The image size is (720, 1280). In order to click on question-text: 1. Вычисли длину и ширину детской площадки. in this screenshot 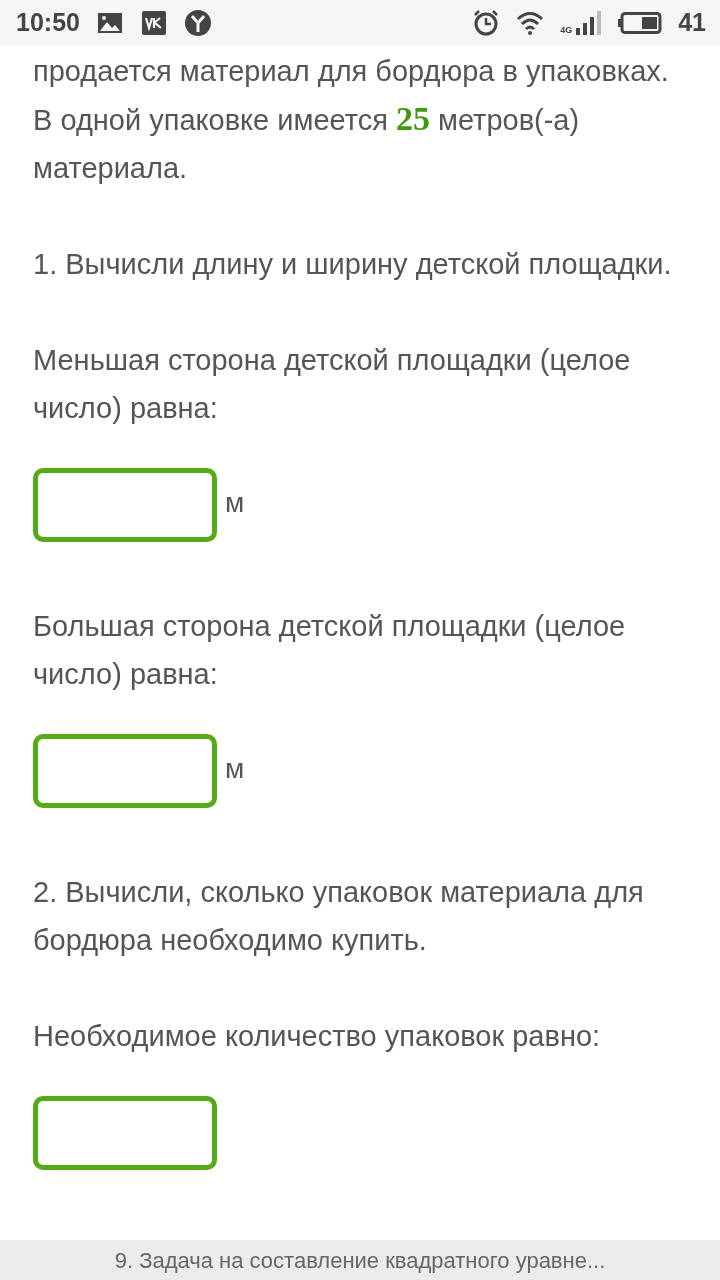, I will do `click(353, 264)`.